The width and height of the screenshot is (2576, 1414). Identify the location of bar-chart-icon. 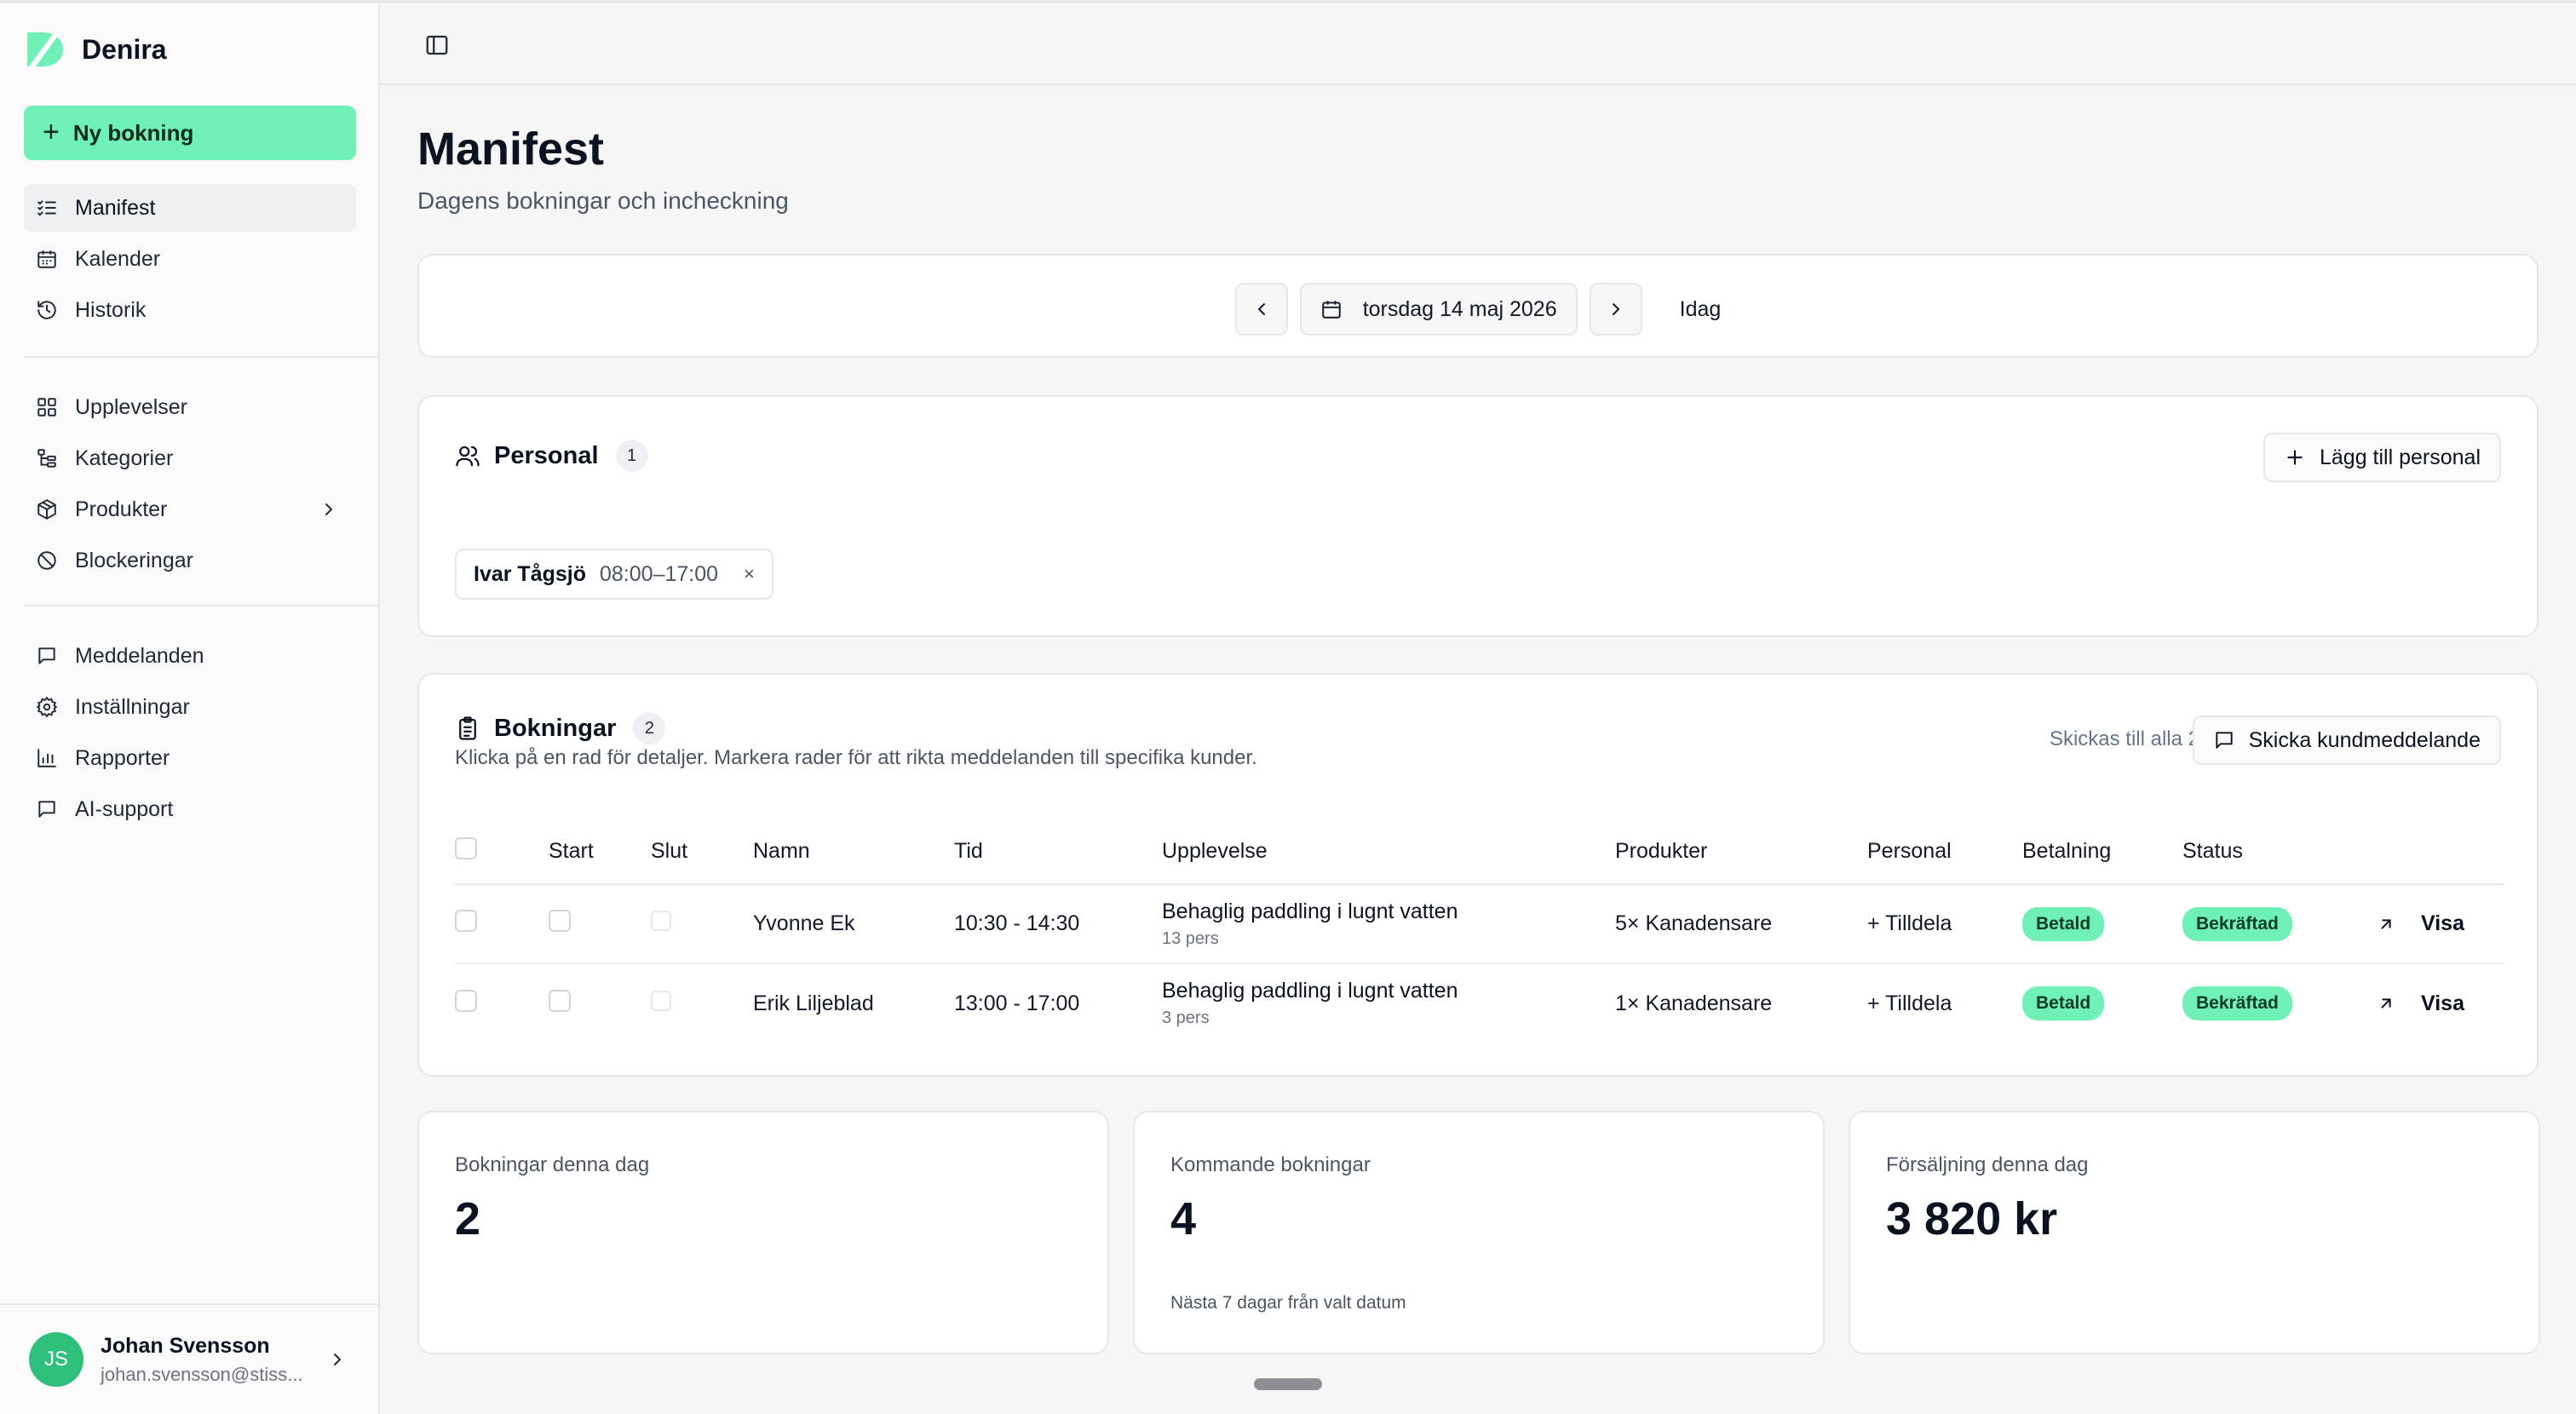
(46, 758).